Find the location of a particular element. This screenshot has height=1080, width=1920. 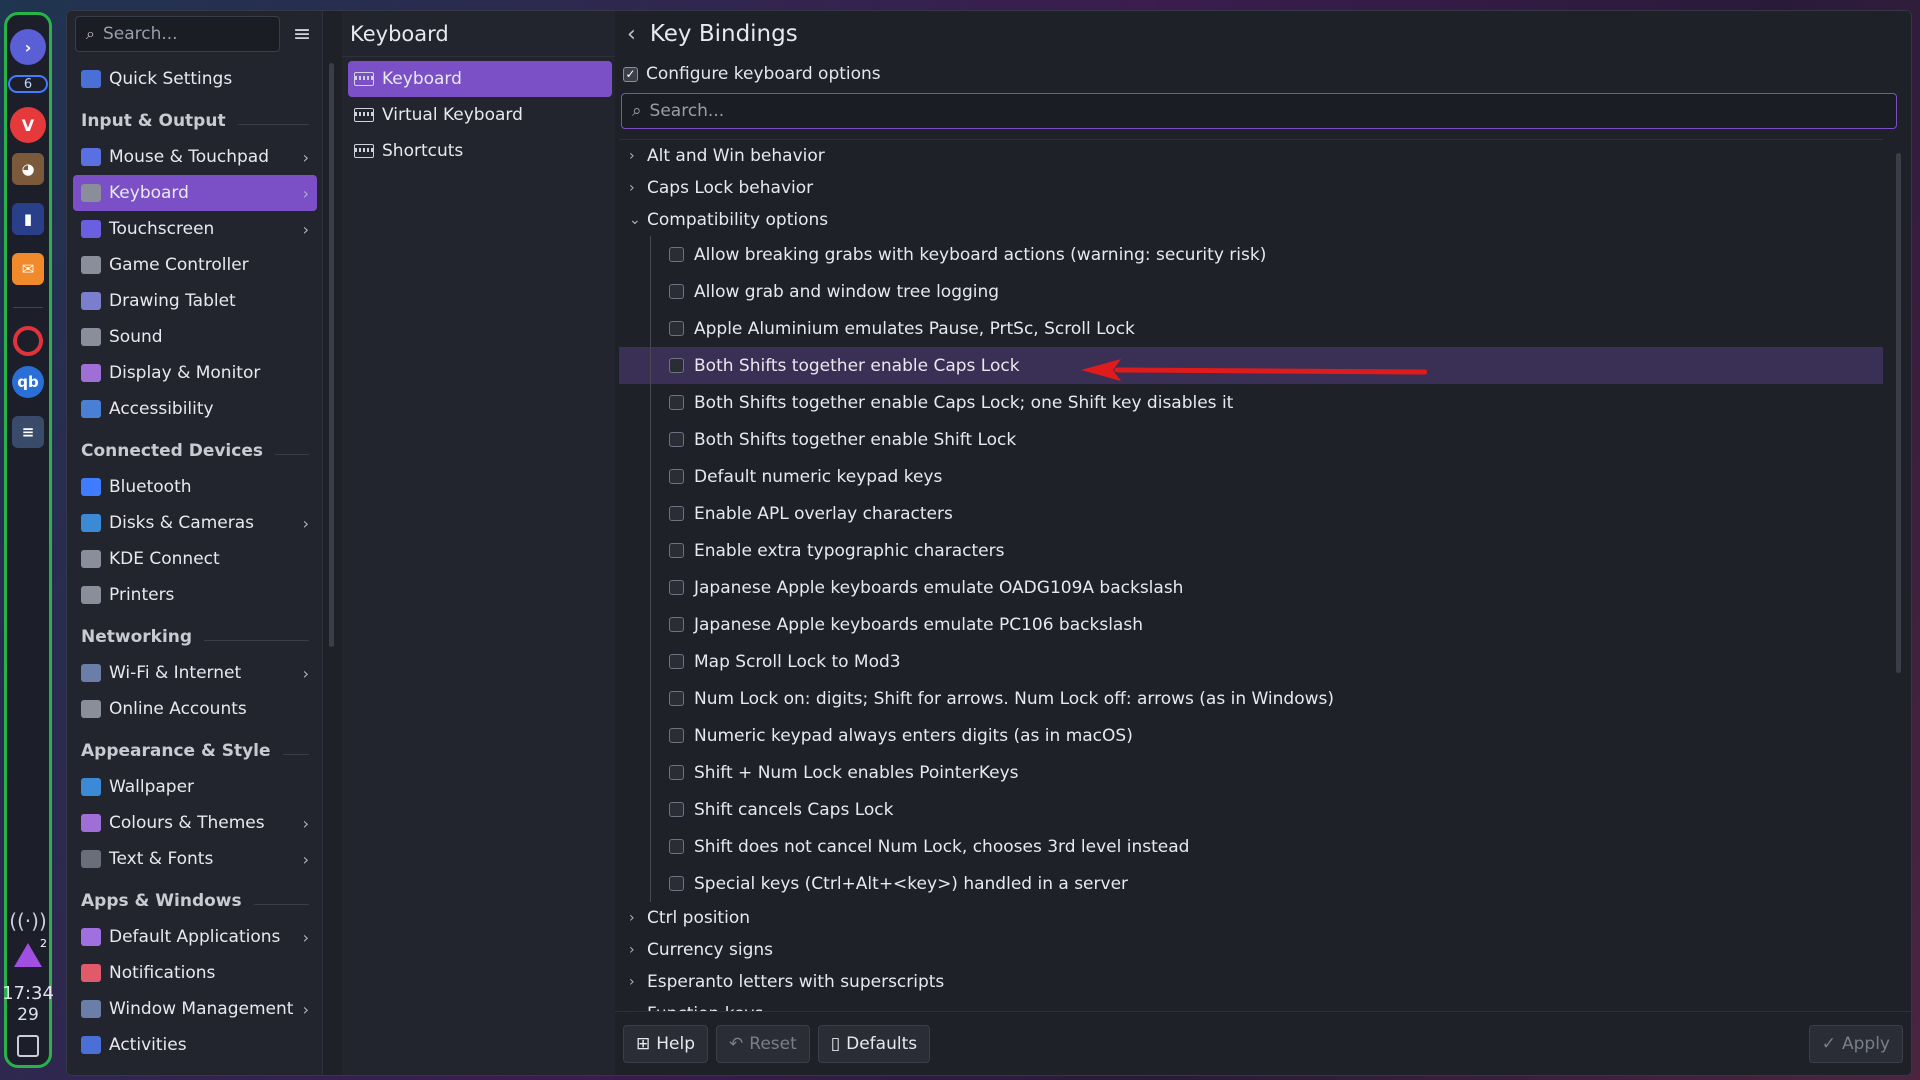

vivaldi-icon: V is located at coordinates (28, 125).